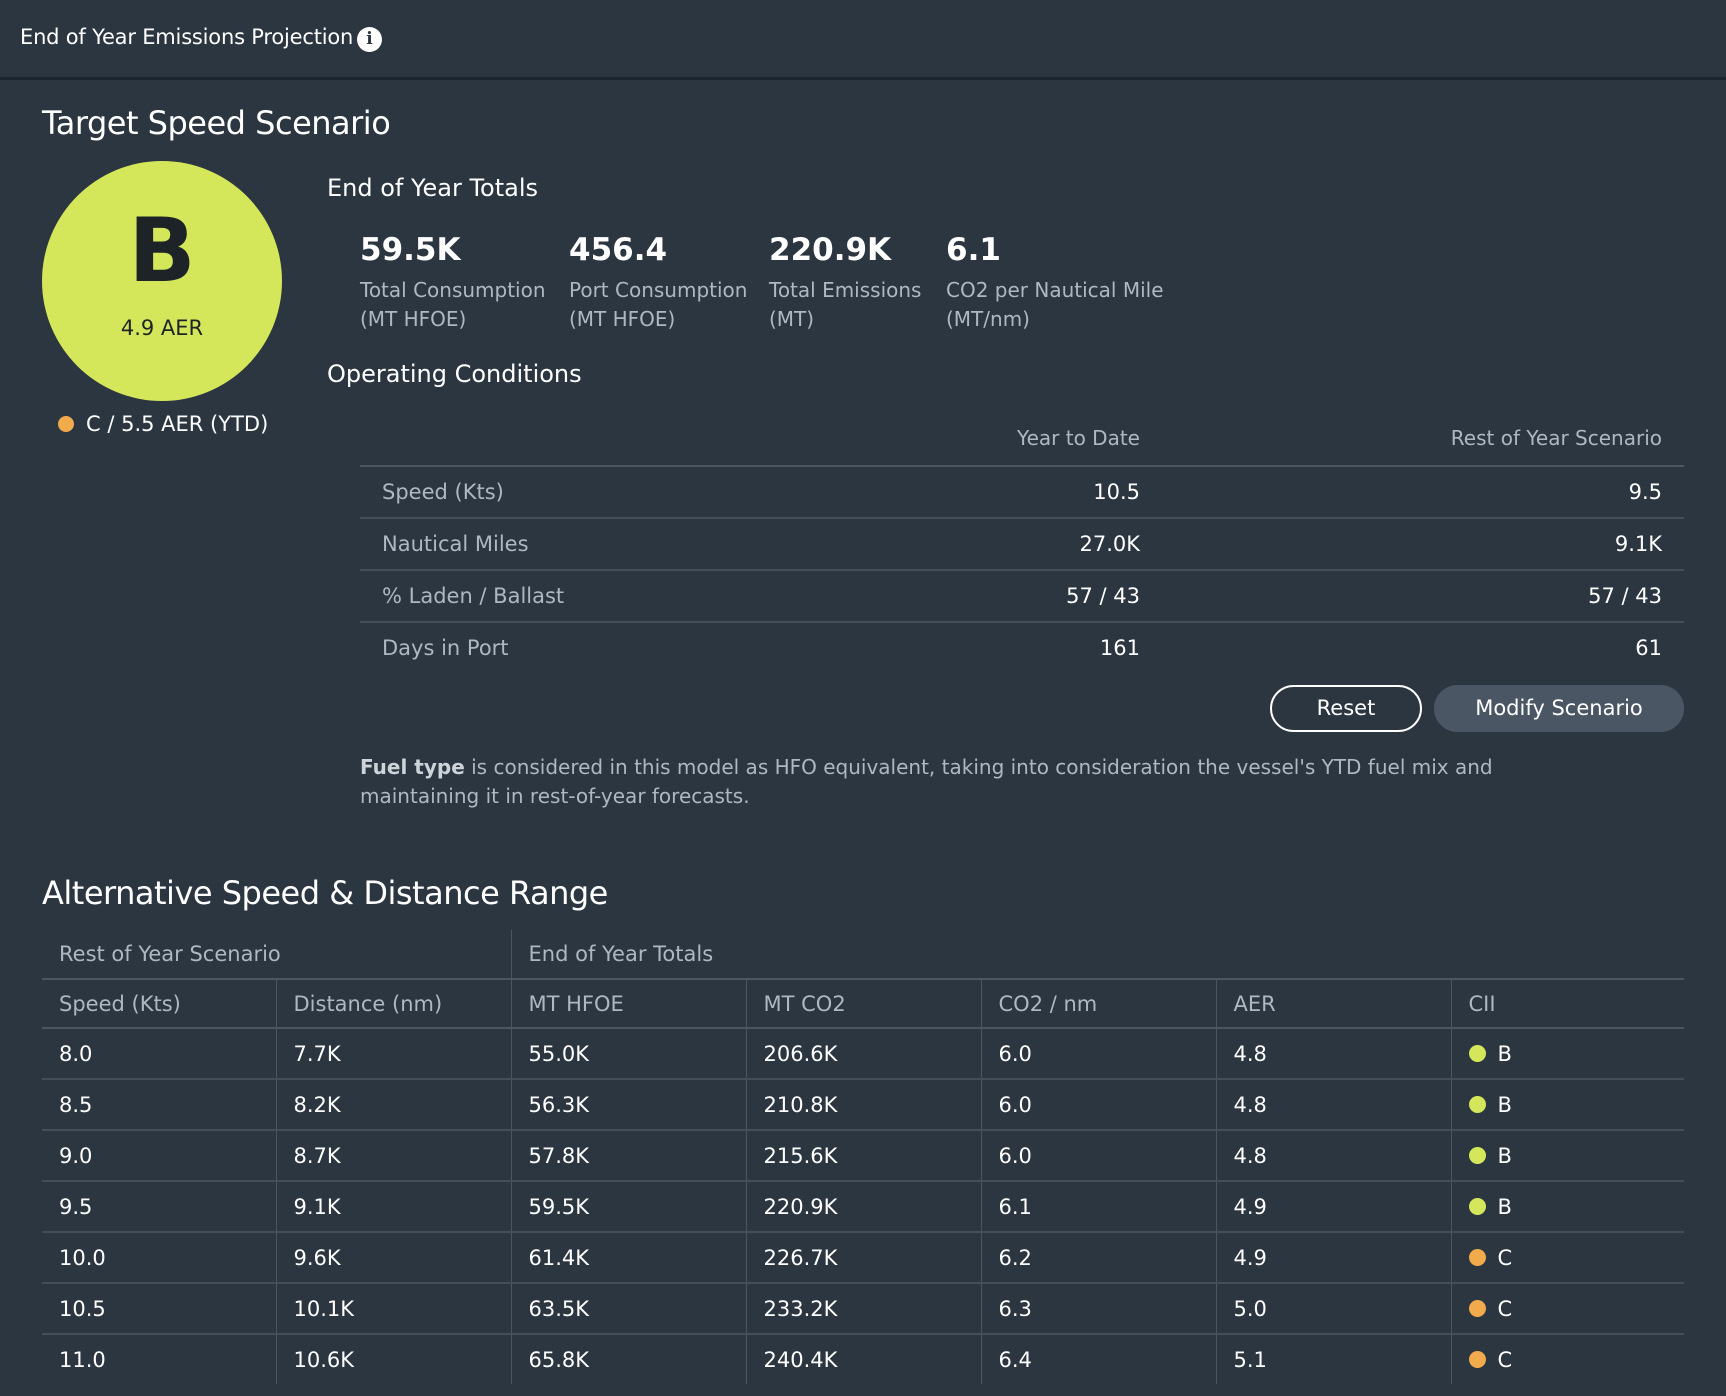  What do you see at coordinates (1109, 544) in the screenshot?
I see `ytd-value: 27.0K` at bounding box center [1109, 544].